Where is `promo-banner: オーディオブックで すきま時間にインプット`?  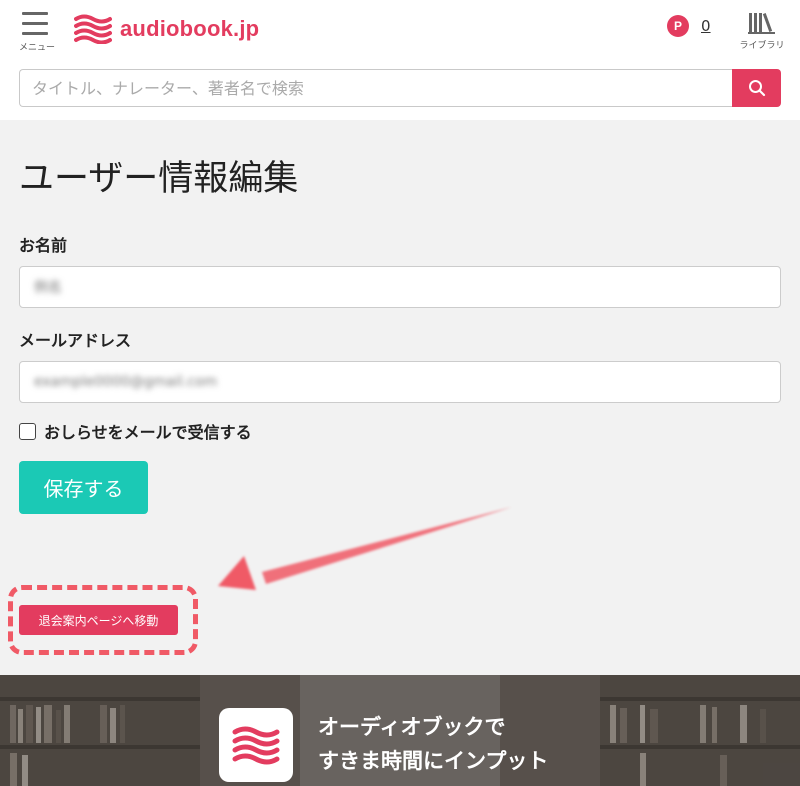 promo-banner: オーディオブックで すきま時間にインプット is located at coordinates (400, 730).